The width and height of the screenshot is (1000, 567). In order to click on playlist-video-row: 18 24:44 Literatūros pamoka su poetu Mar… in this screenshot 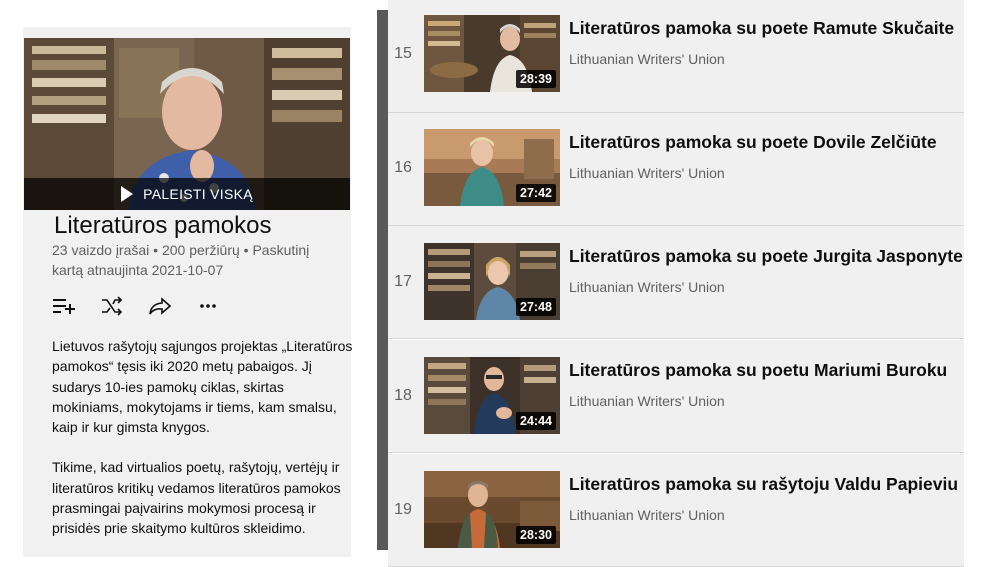, I will do `click(676, 396)`.